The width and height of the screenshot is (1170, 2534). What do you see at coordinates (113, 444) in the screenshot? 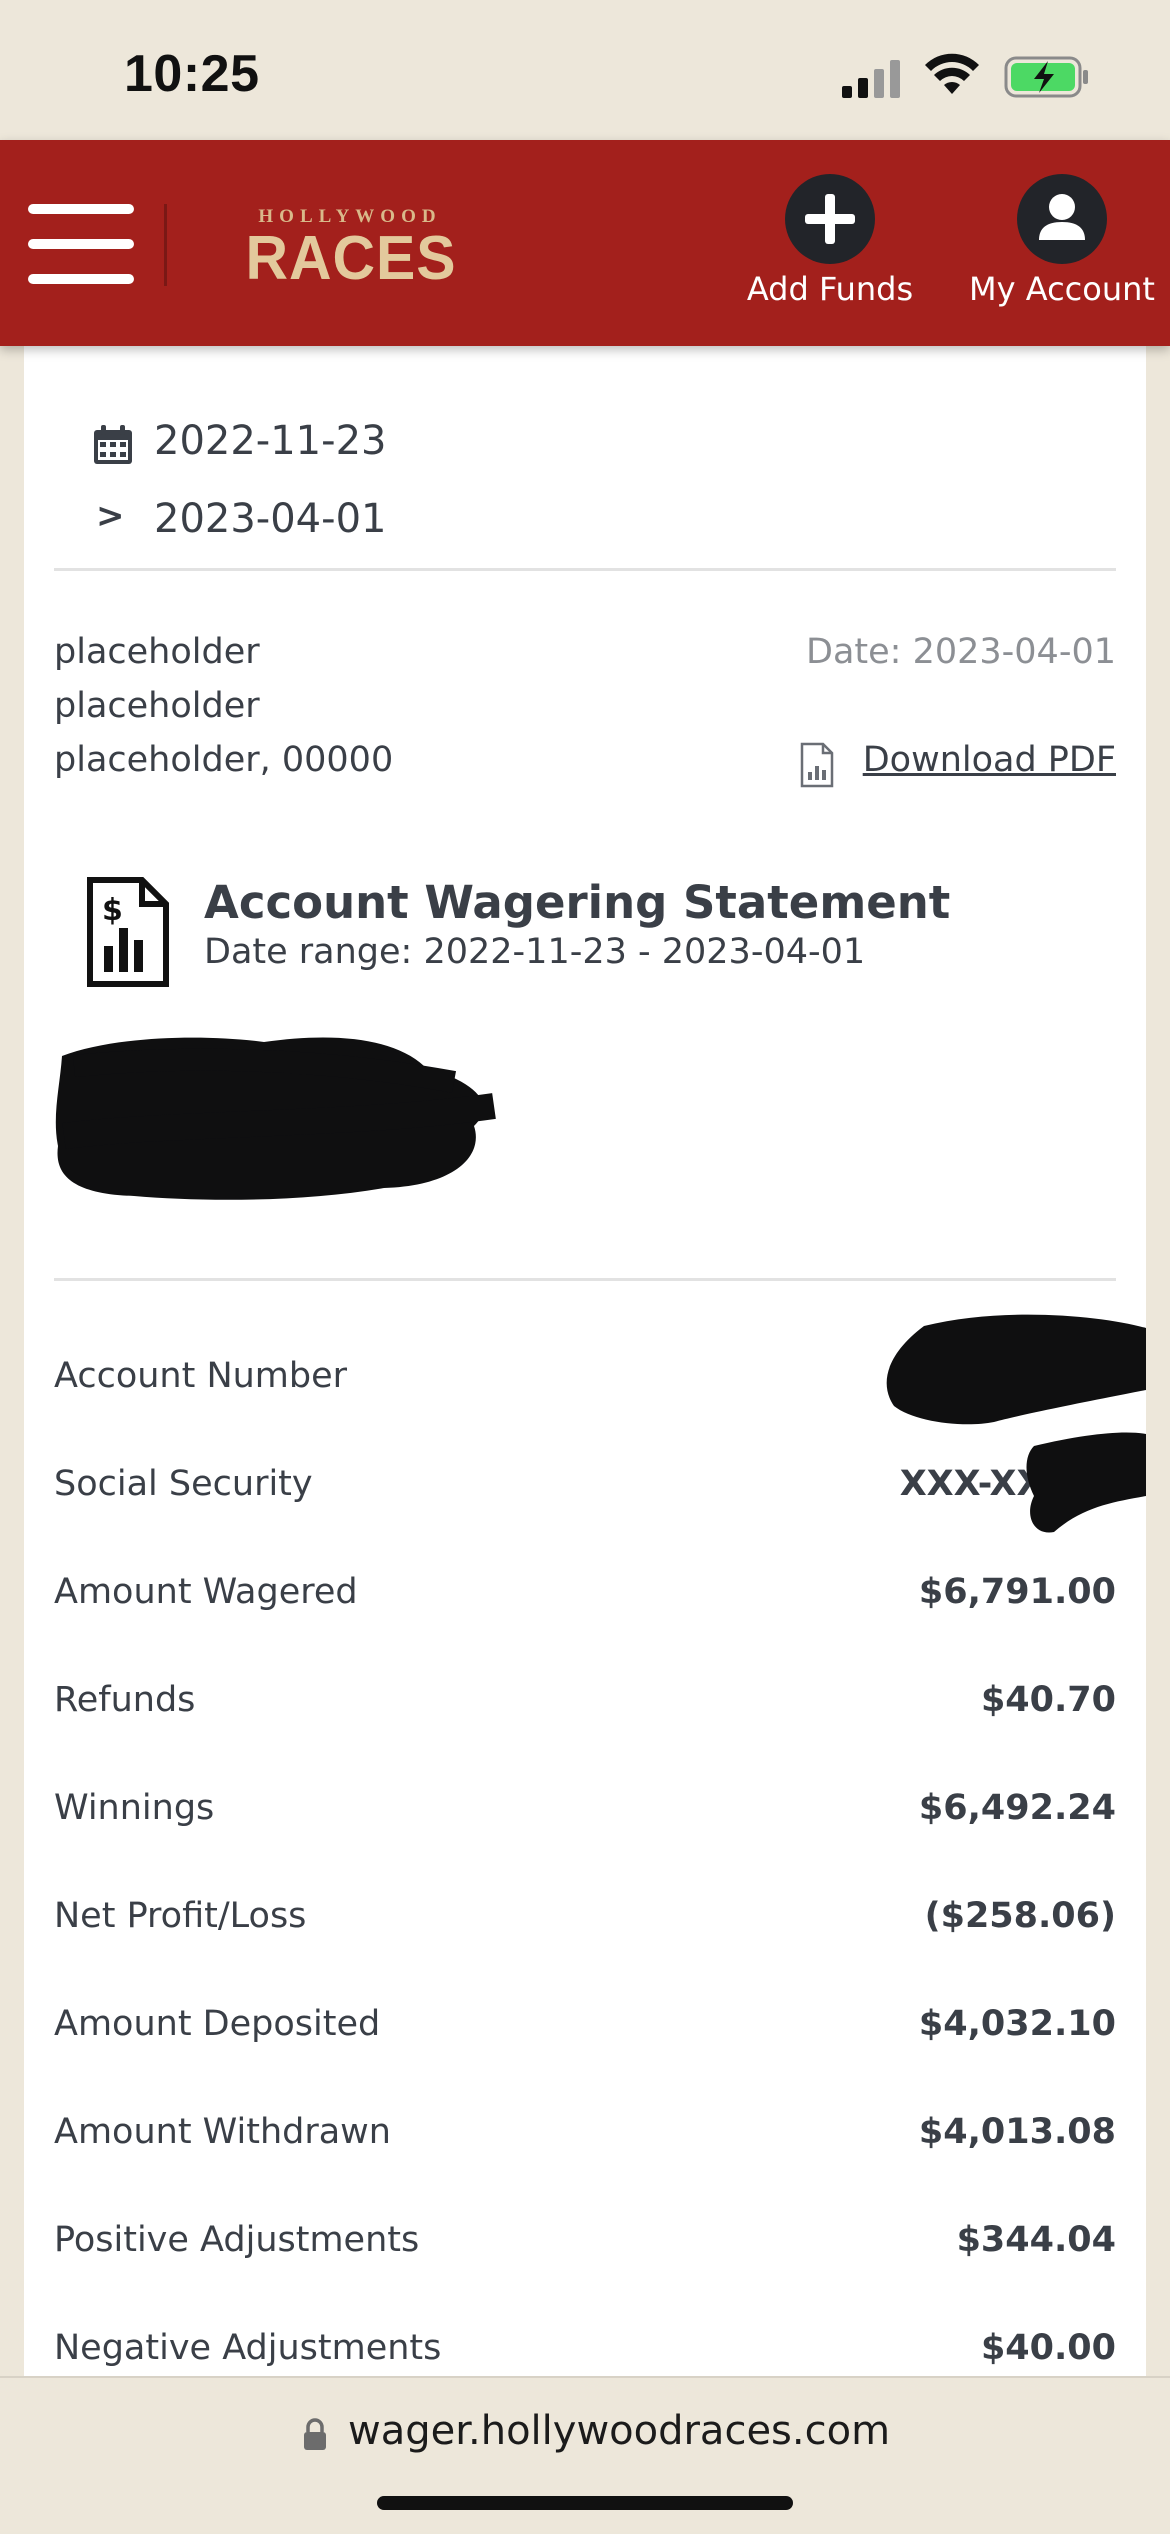
I see `calendar-icon` at bounding box center [113, 444].